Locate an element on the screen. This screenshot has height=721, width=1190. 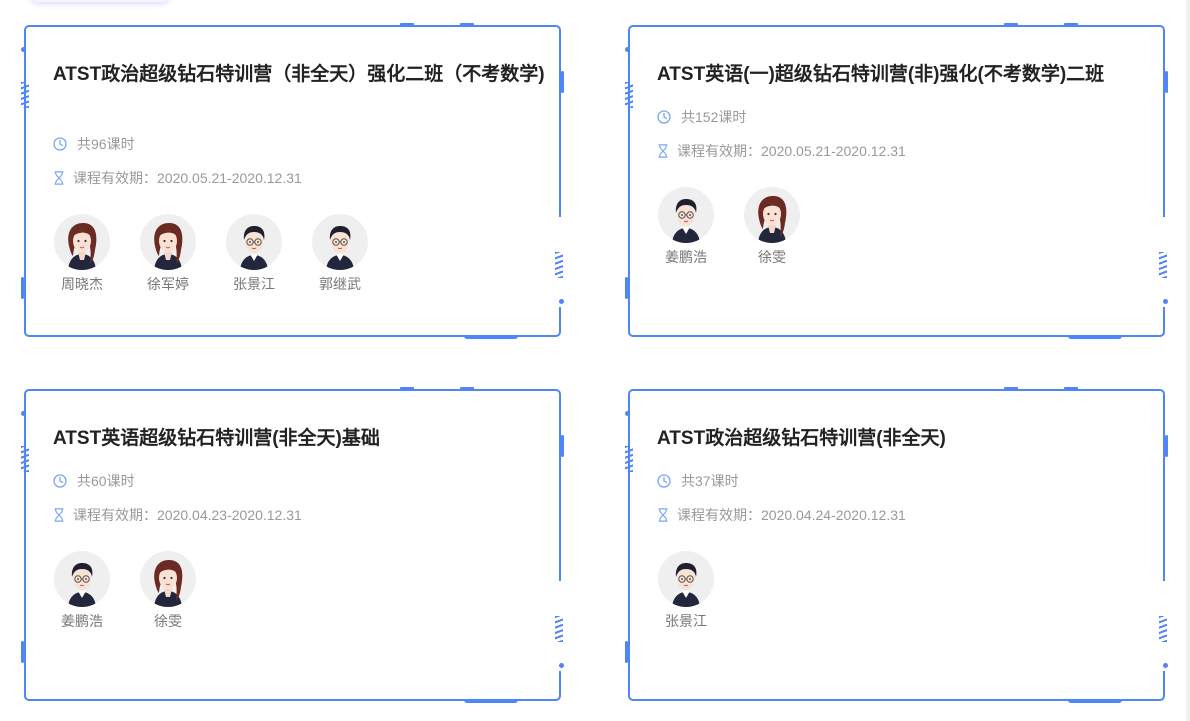
lesson-count: 共152课时 is located at coordinates (701, 117).